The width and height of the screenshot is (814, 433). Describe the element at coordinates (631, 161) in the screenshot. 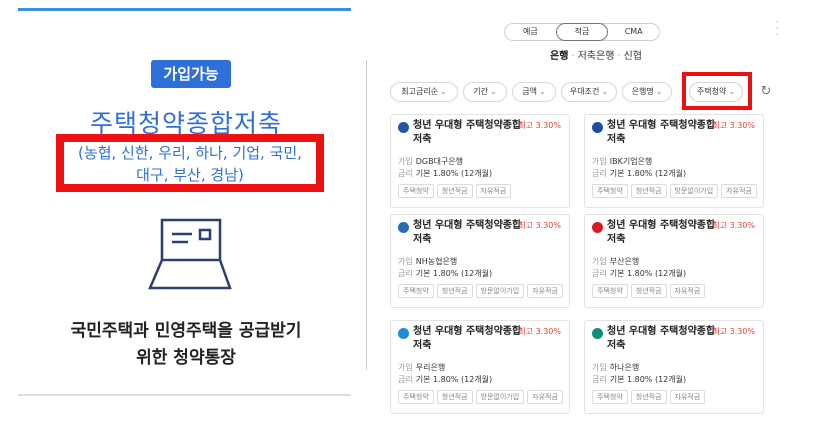

I see `bank-name: IBK기업은행` at that location.